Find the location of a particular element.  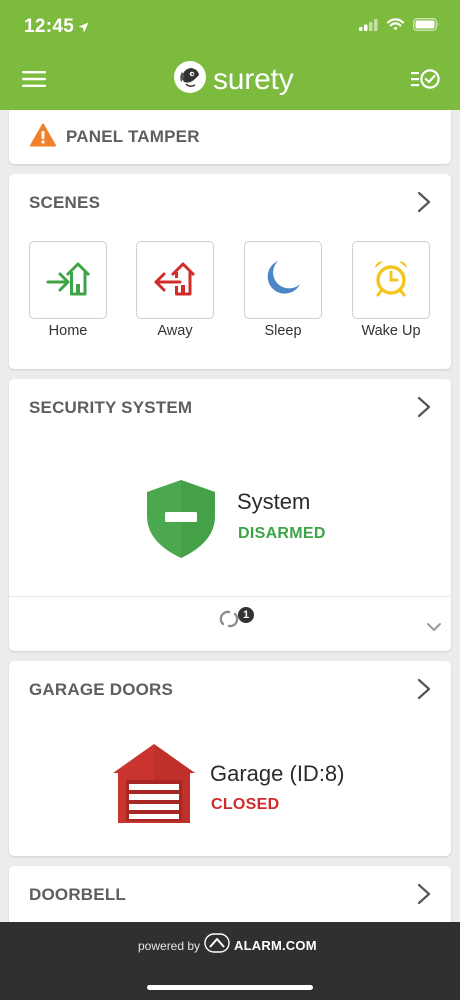

moon-icon is located at coordinates (283, 280).